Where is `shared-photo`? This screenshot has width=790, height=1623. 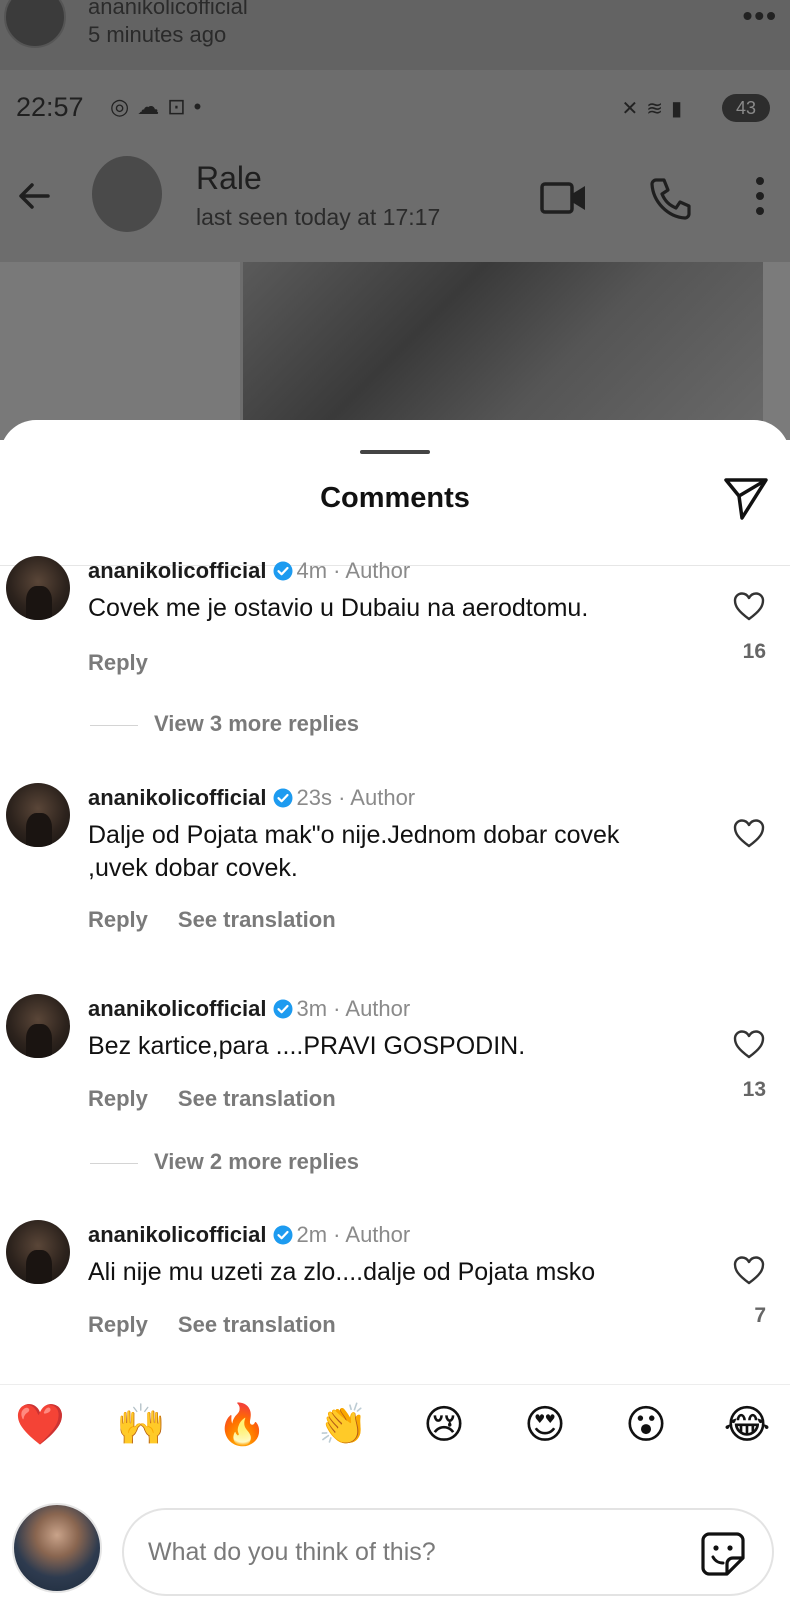
shared-photo is located at coordinates (503, 351).